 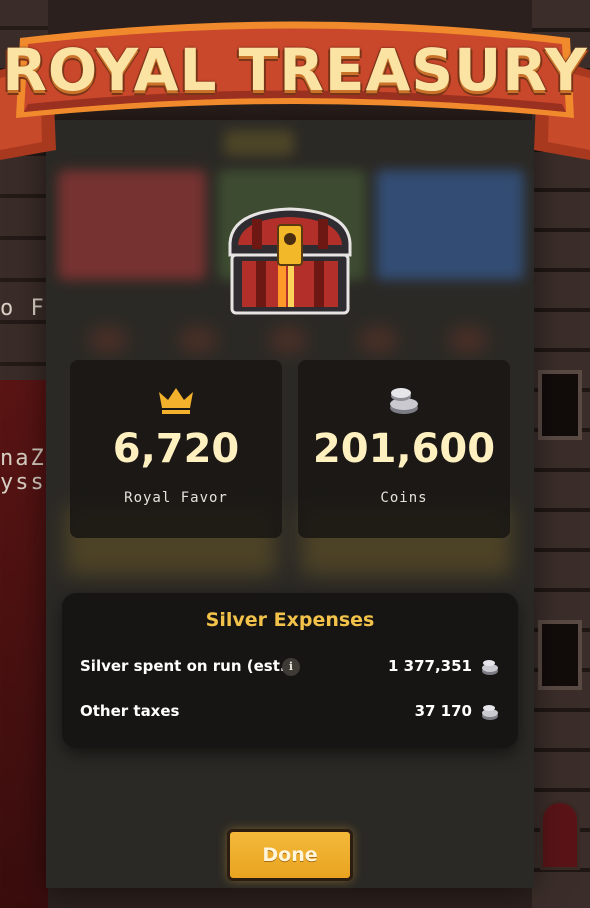 I want to click on coins-label: Coins, so click(x=404, y=498).